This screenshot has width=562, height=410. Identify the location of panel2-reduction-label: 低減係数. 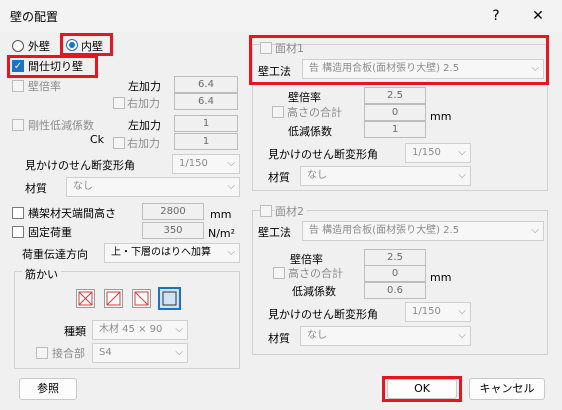
(314, 291).